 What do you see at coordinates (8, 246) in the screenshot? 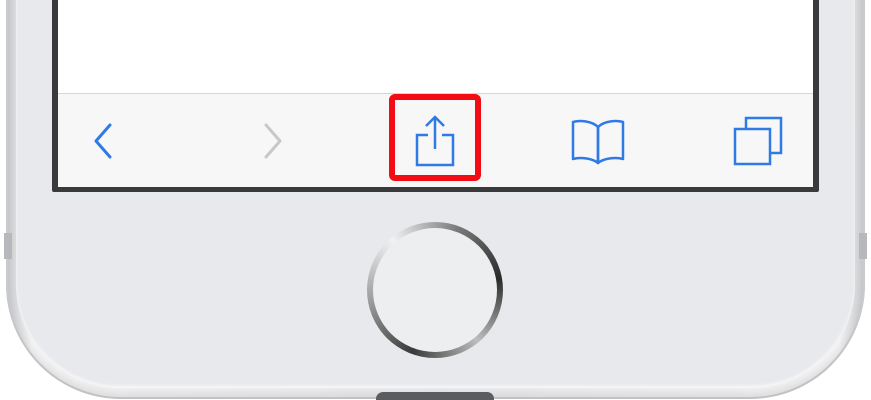
I see `antenna-band-left` at bounding box center [8, 246].